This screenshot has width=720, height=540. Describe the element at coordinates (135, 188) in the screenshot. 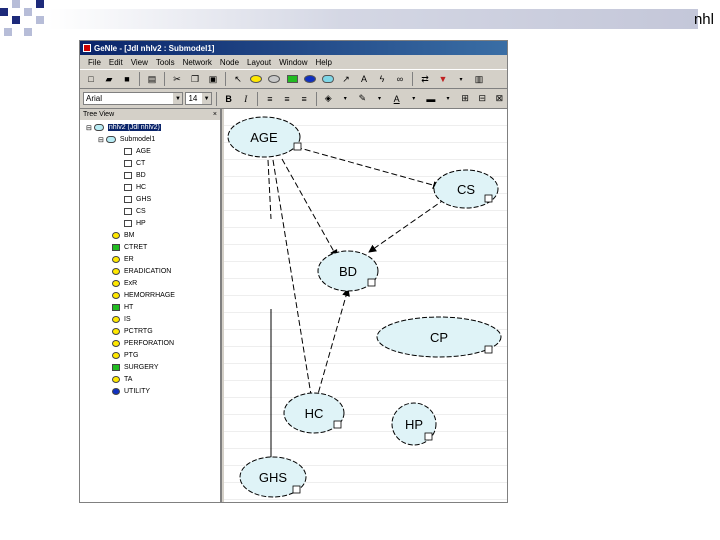

I see `tree-item: HC` at that location.